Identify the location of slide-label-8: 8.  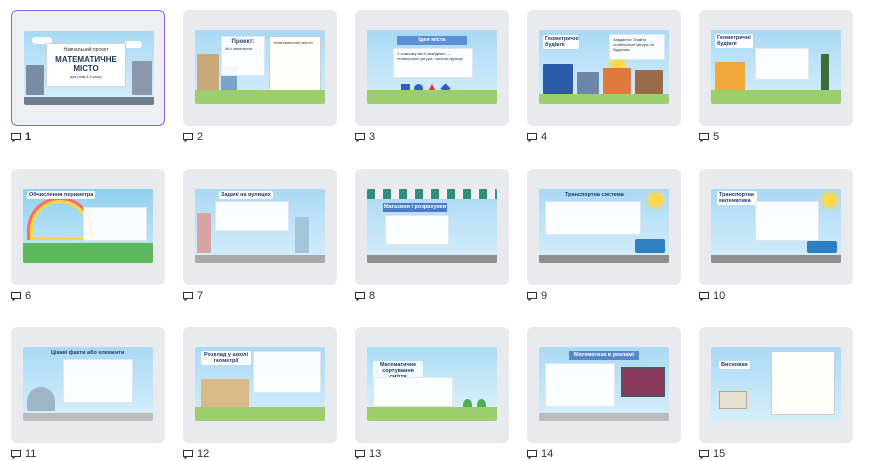
(365, 296).